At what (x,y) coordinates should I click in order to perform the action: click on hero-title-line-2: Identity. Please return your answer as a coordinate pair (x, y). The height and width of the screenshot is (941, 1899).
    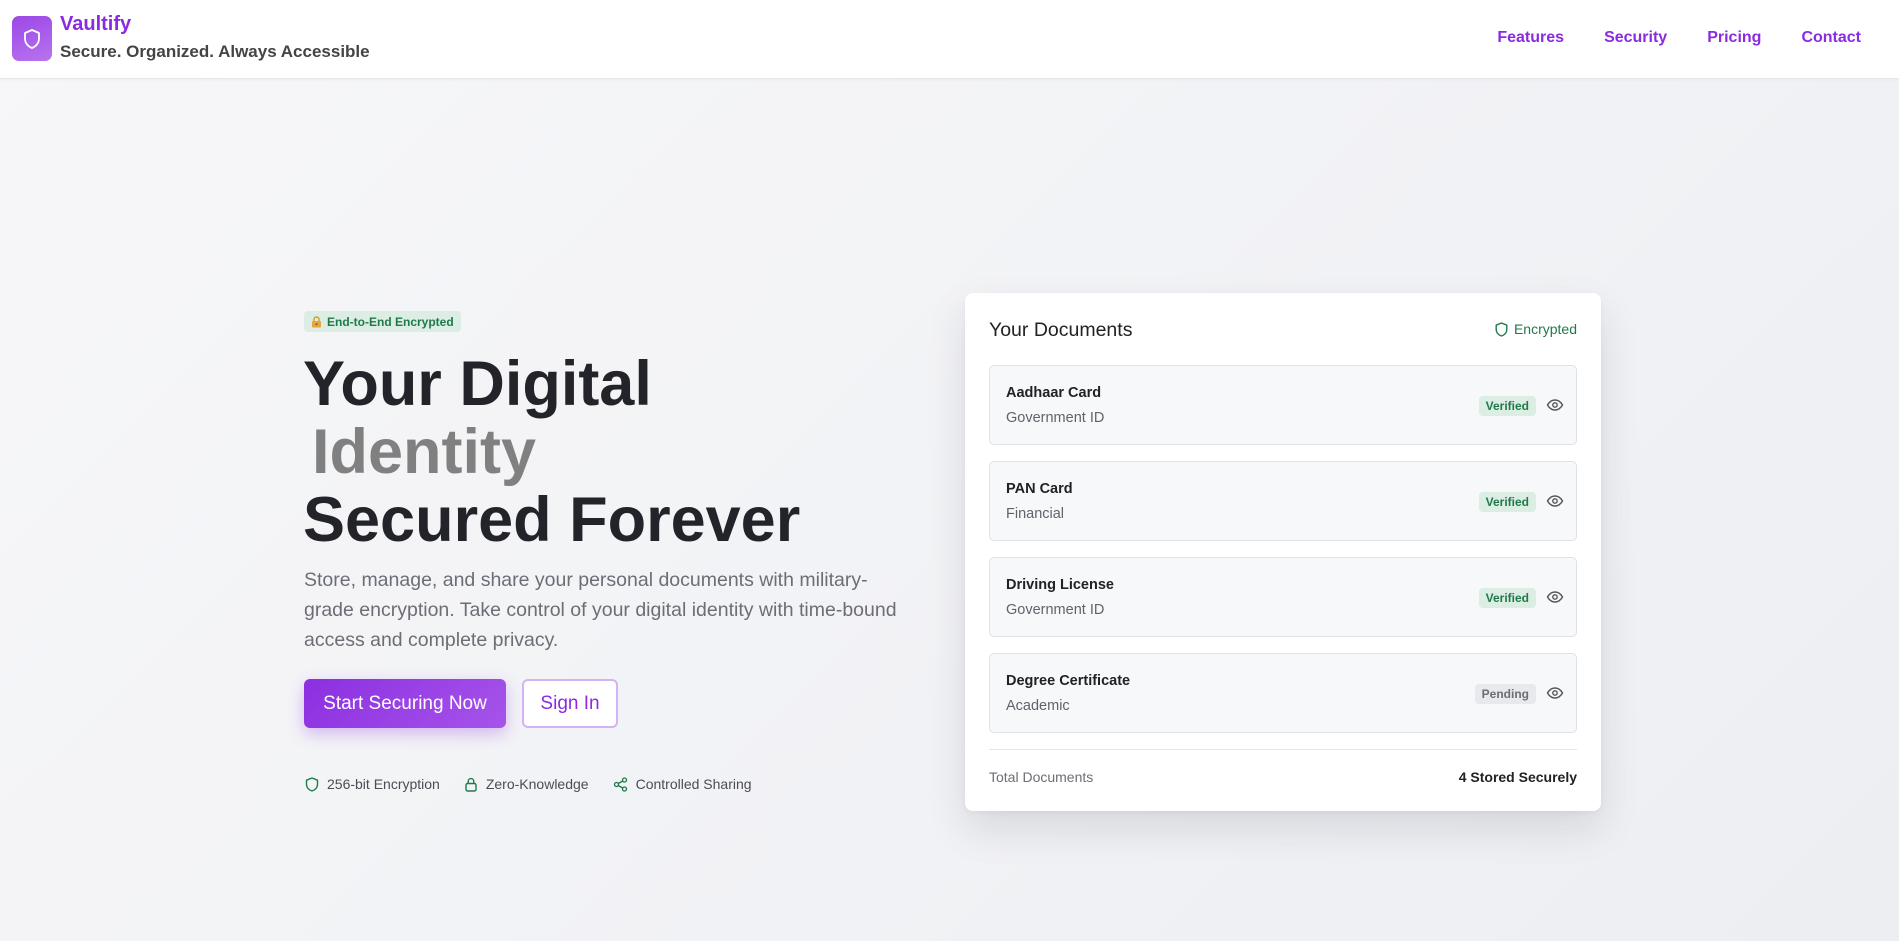
    Looking at the image, I should click on (424, 452).